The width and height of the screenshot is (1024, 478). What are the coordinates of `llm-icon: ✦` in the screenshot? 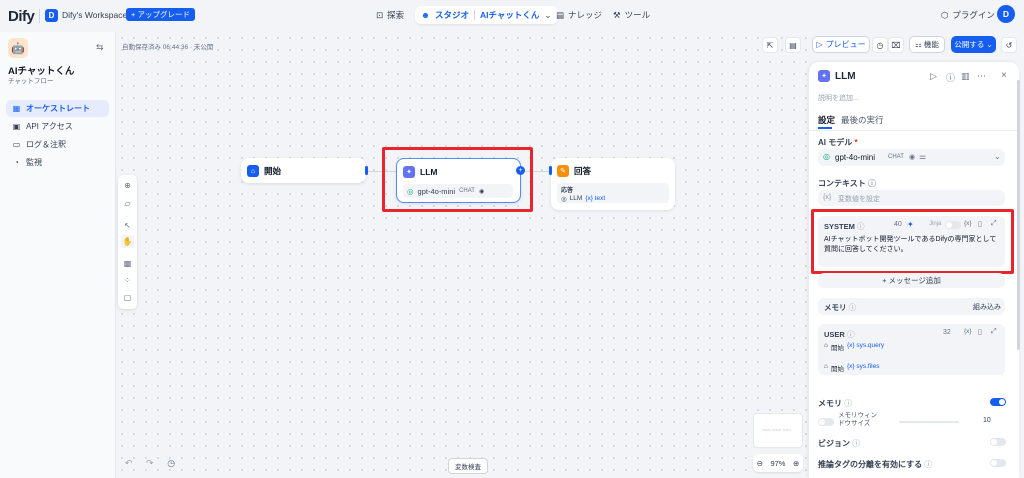 It's located at (824, 76).